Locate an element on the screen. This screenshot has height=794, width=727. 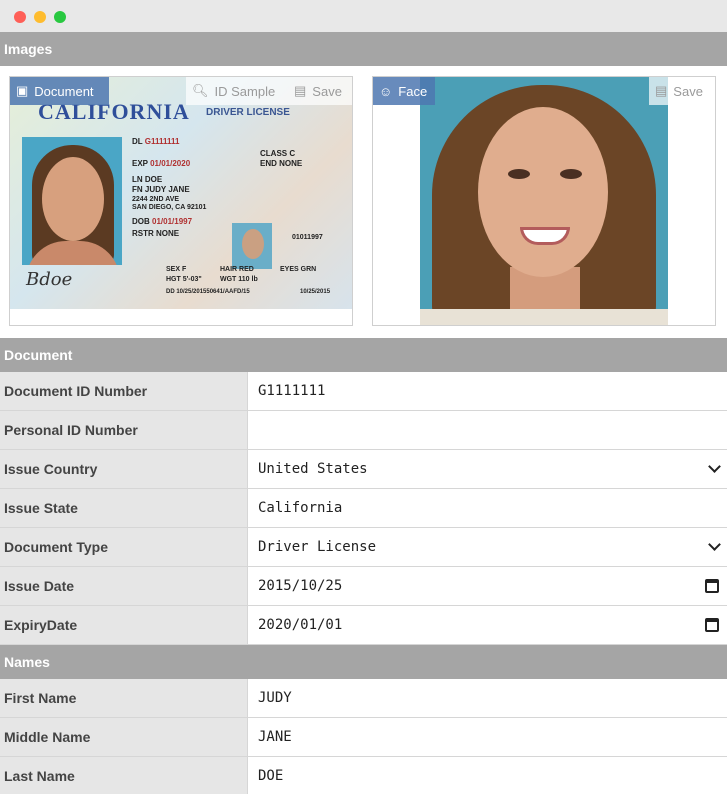
face-photo is located at coordinates (544, 193).